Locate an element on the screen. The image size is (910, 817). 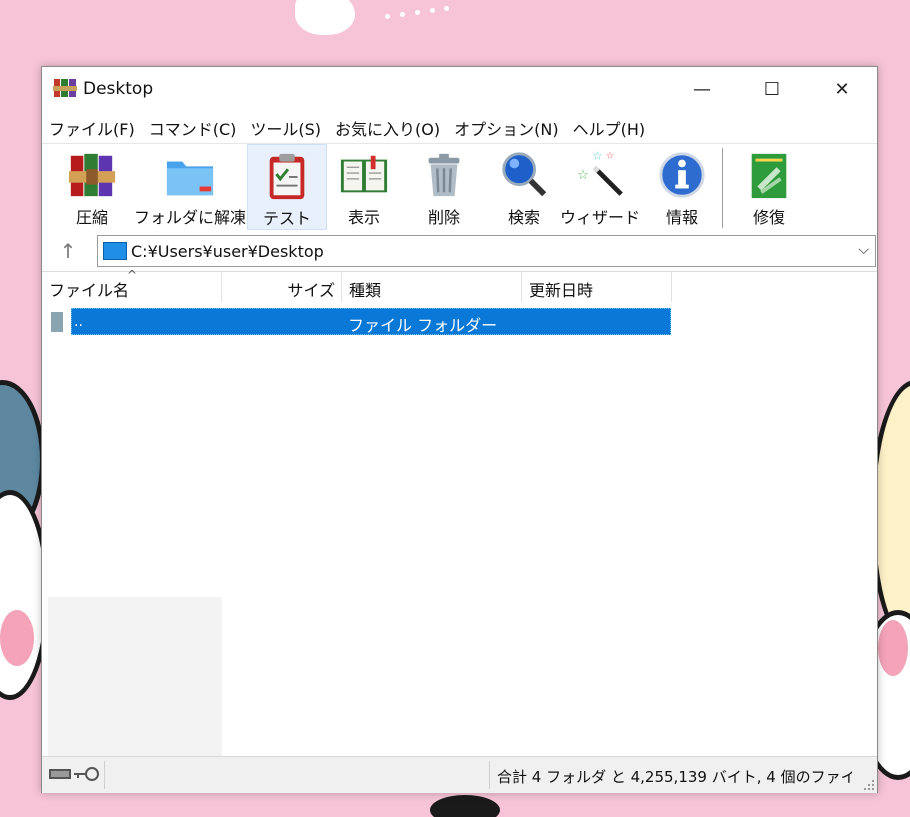
menu-options: オプション(N) is located at coordinates (506, 127).